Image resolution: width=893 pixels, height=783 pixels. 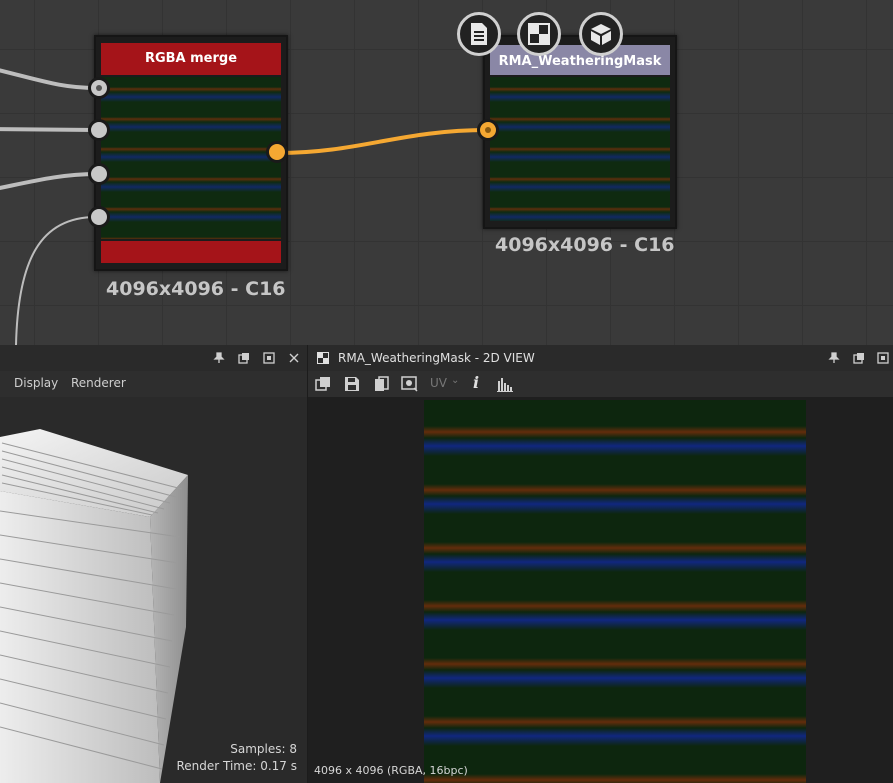 What do you see at coordinates (323, 358) in the screenshot?
I see `checker-small-icon` at bounding box center [323, 358].